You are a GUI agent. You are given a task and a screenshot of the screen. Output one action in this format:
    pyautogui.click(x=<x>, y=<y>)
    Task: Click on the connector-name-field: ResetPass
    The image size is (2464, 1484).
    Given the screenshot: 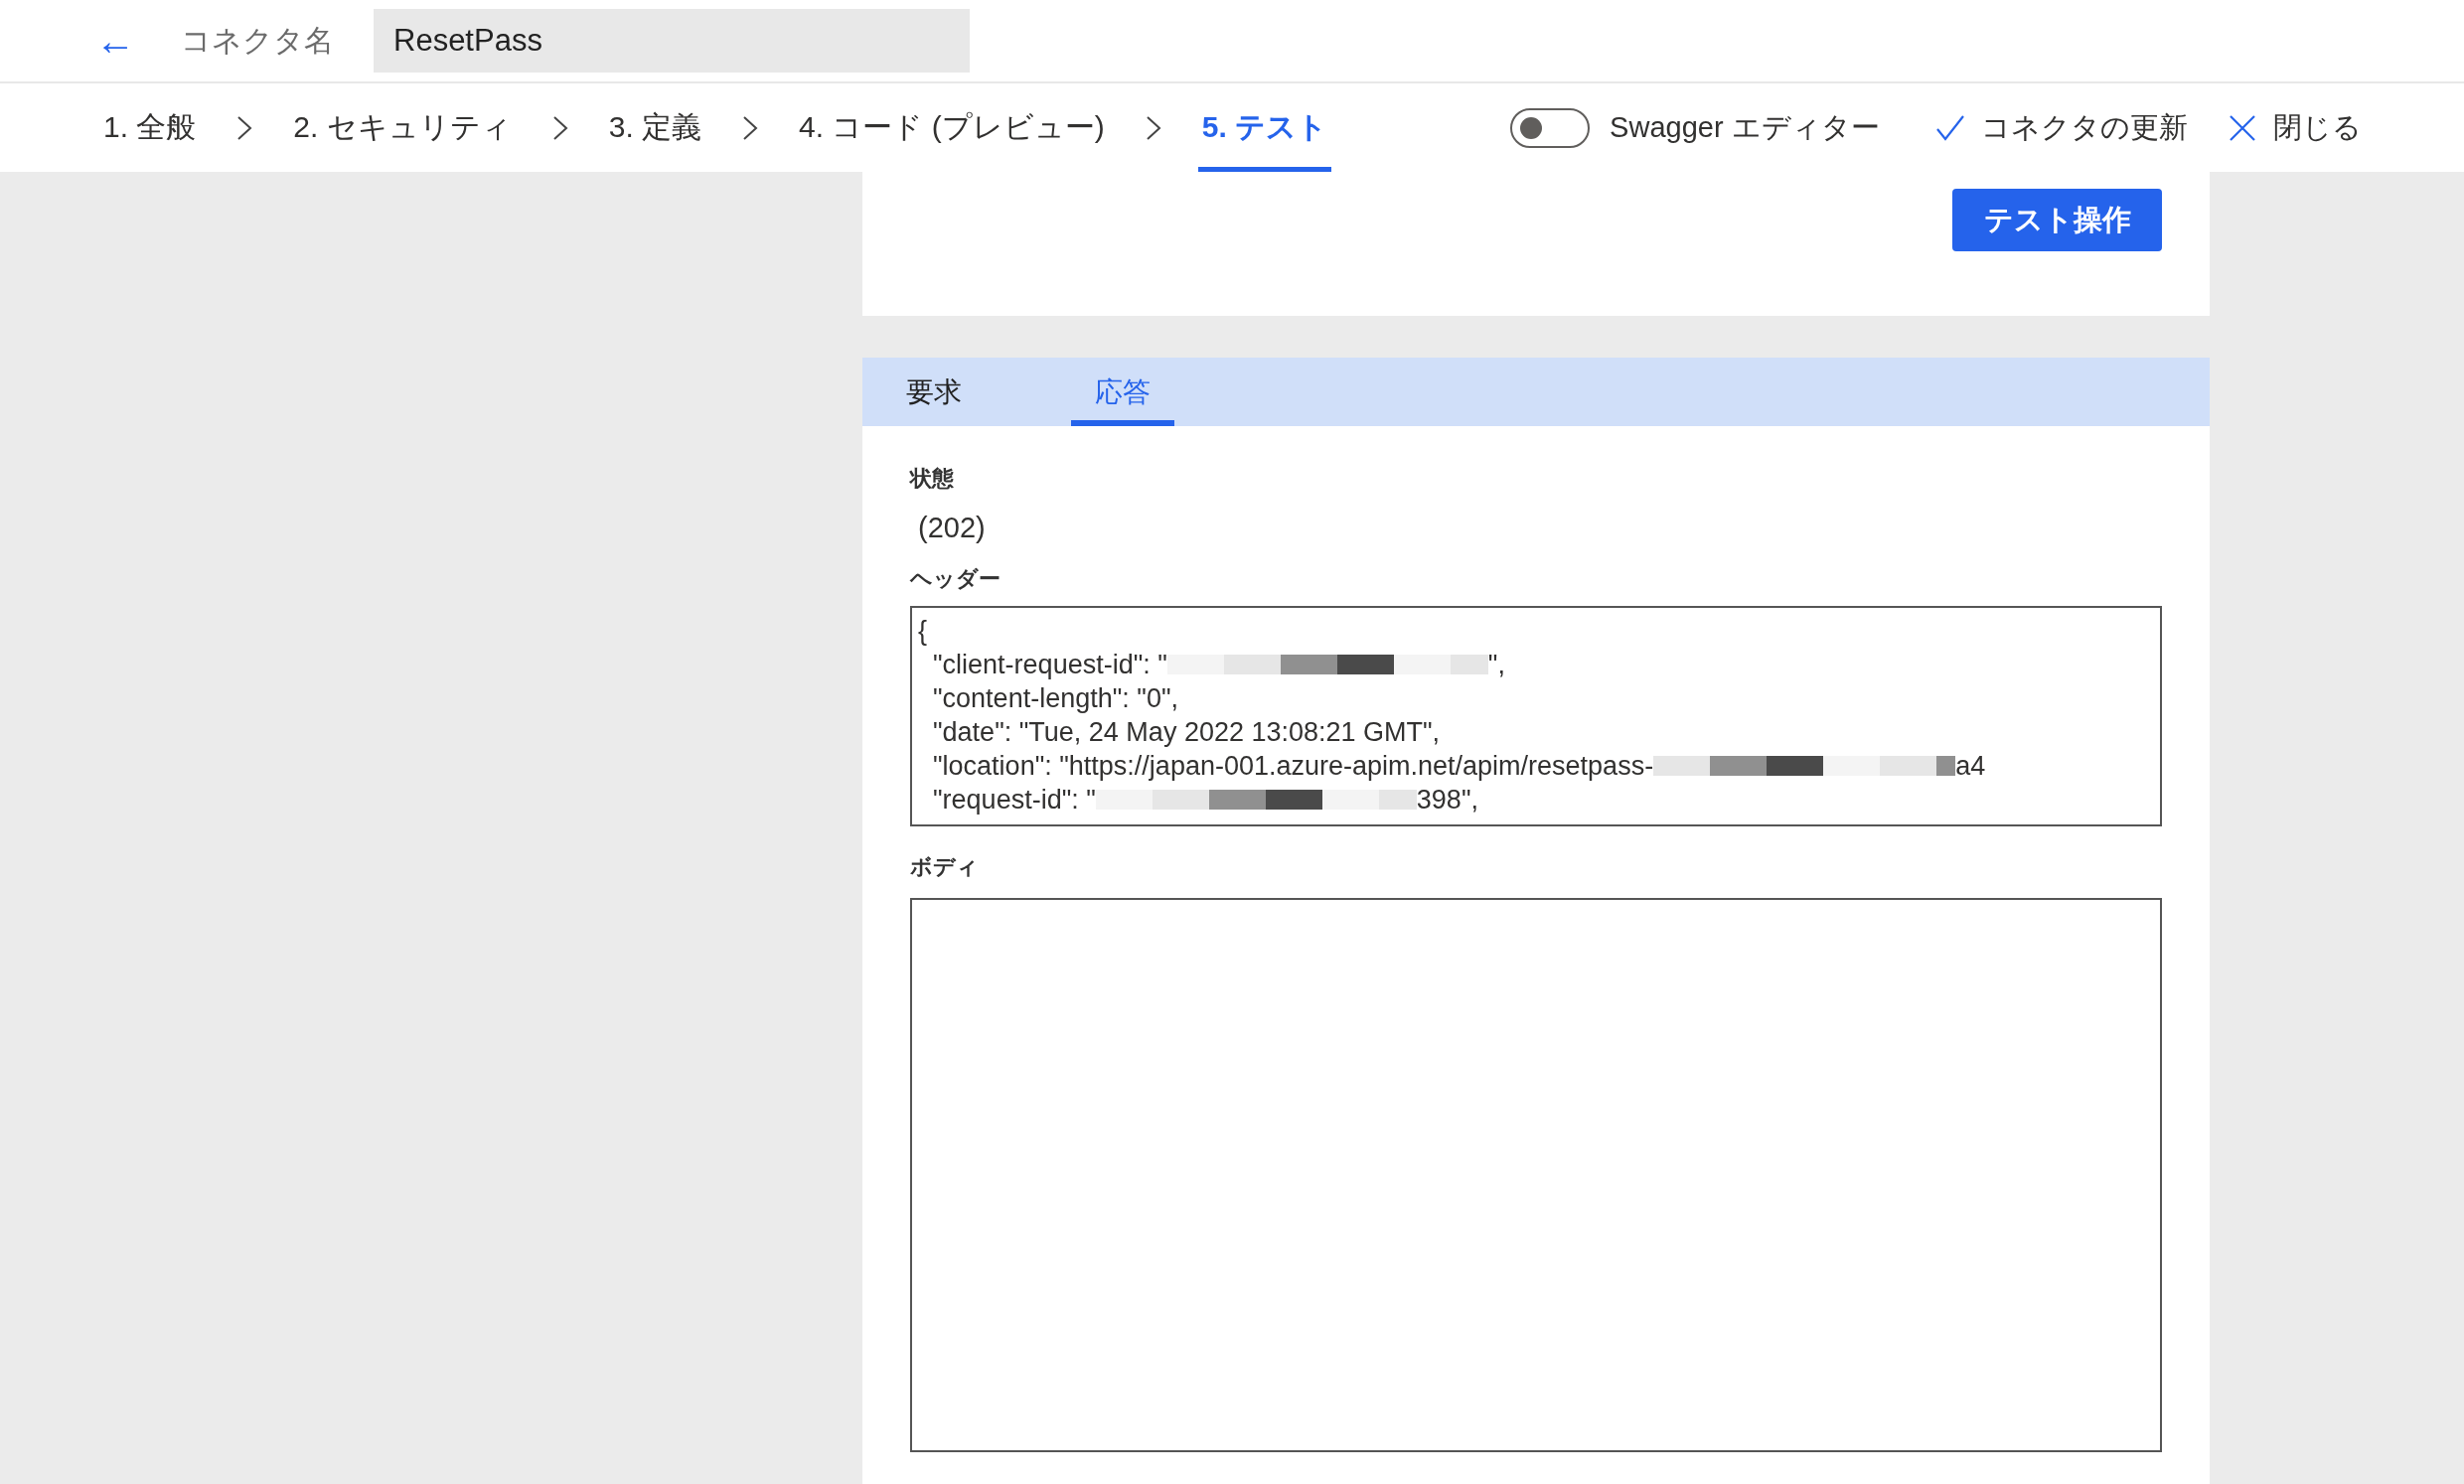 What is the action you would take?
    pyautogui.click(x=672, y=41)
    